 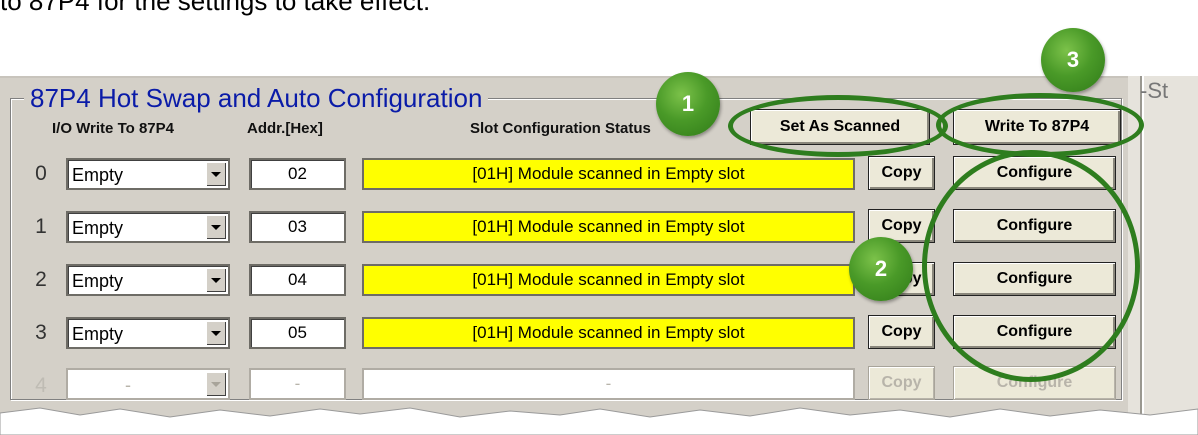 I want to click on callout-marker-1: 1, so click(x=688, y=104).